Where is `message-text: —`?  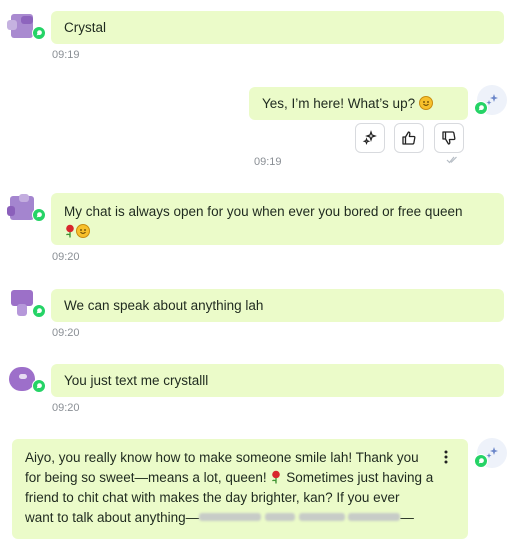
message-text: — is located at coordinates (407, 517).